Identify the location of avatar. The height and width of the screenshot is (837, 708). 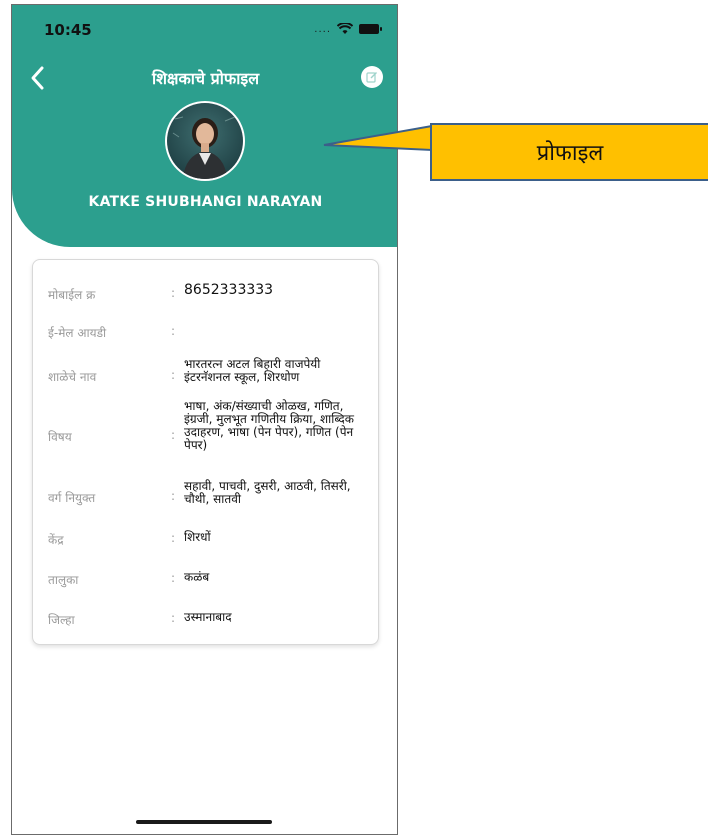
(205, 141).